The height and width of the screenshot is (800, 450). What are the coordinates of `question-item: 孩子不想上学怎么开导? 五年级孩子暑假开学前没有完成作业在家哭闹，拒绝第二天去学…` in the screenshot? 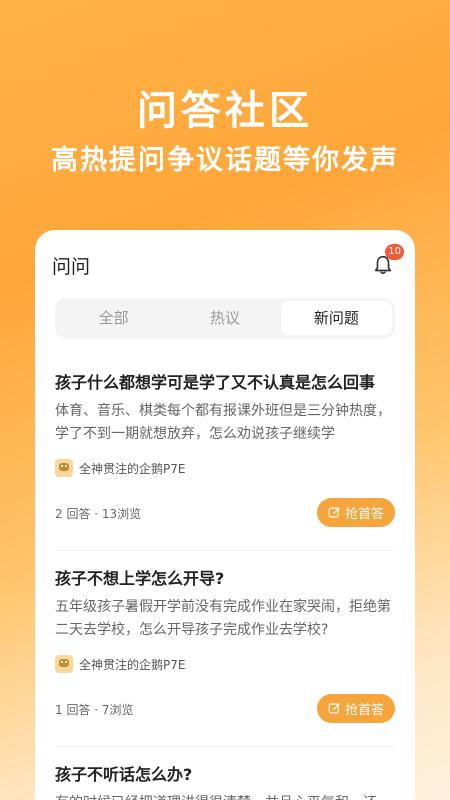 It's located at (225, 646).